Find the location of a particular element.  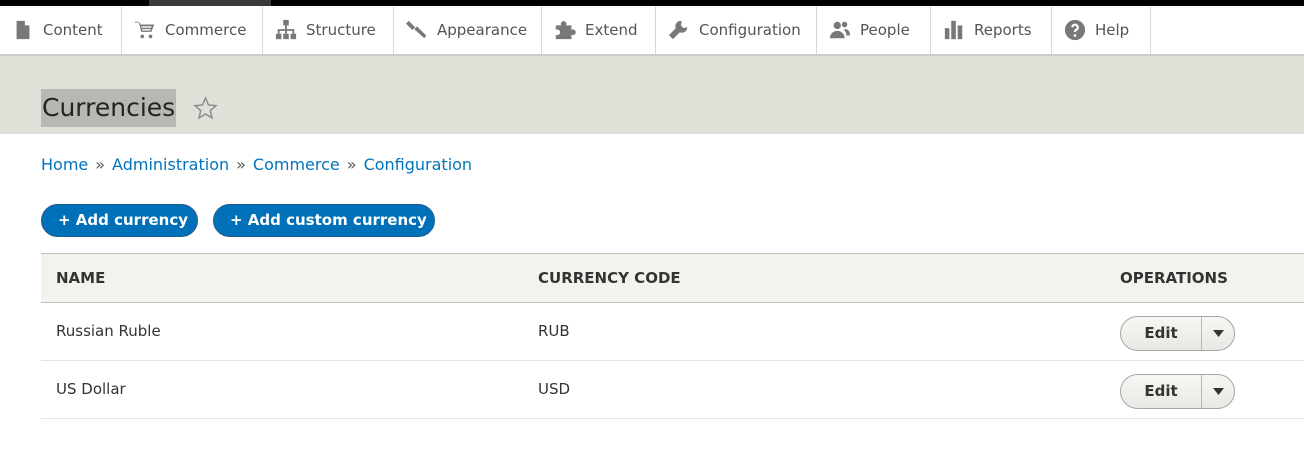

table-row: US Dollar USD Edit is located at coordinates (672, 390).